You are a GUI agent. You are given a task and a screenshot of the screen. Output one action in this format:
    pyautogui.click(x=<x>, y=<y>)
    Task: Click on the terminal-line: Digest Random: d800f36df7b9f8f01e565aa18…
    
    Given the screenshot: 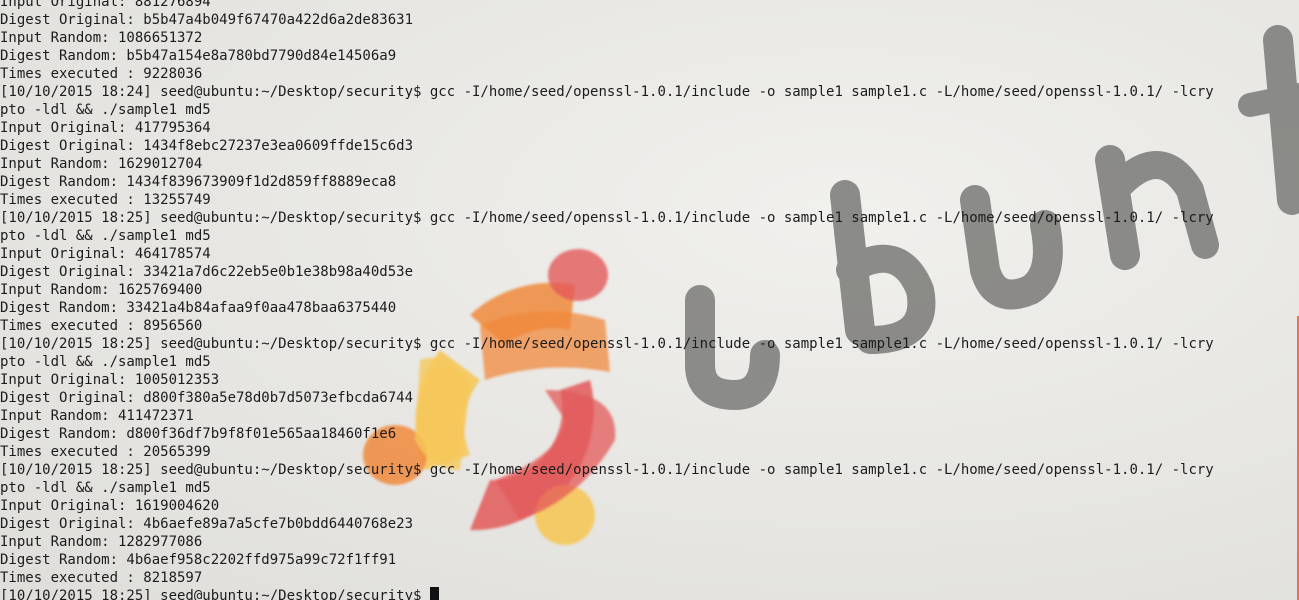 What is the action you would take?
    pyautogui.click(x=198, y=434)
    